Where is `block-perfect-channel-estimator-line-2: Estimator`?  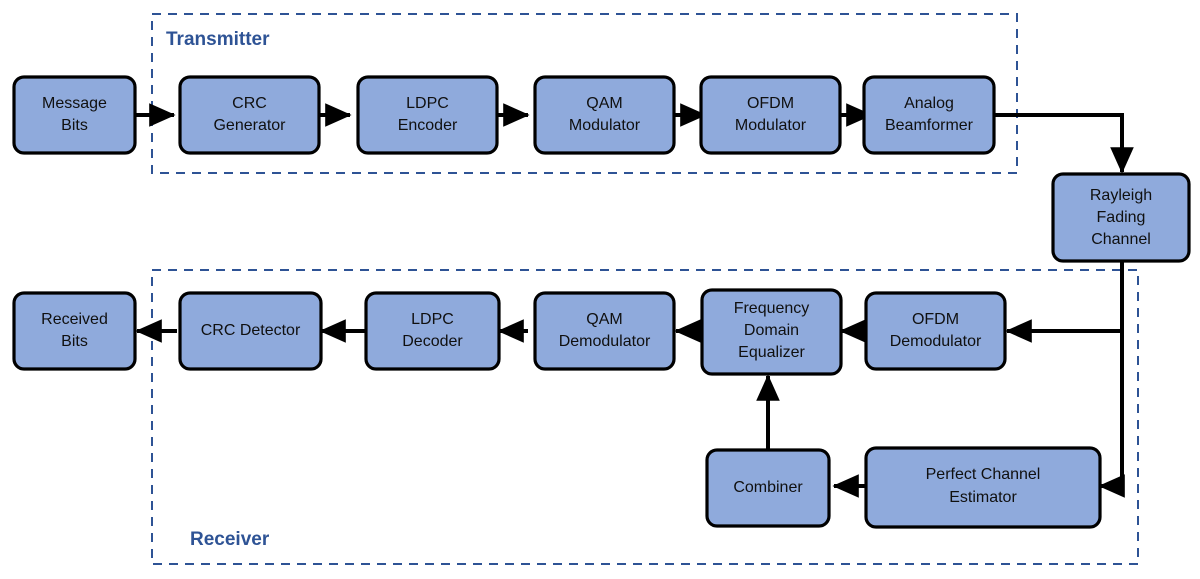
block-perfect-channel-estimator-line-2: Estimator is located at coordinates (983, 497).